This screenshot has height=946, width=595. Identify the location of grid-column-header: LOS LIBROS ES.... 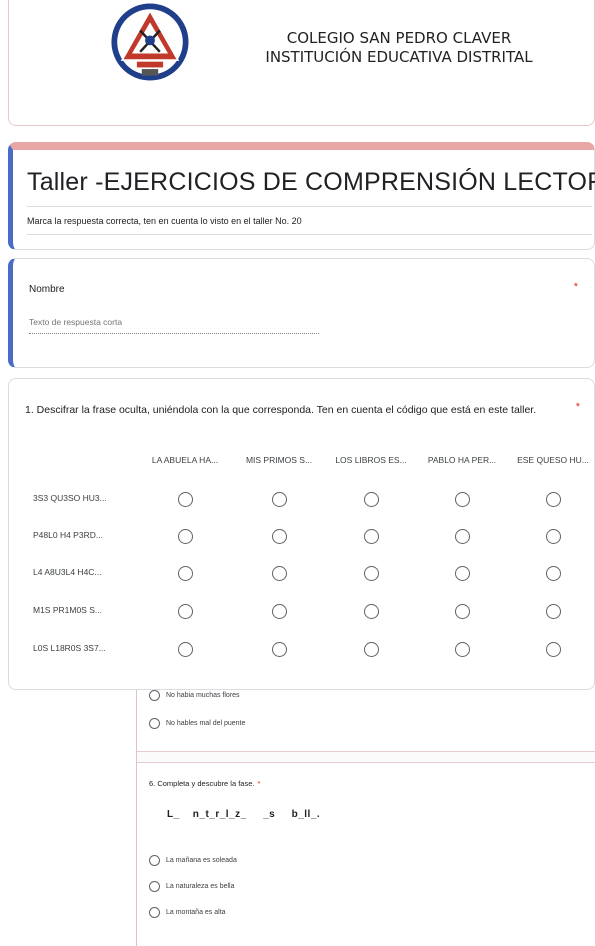
(371, 460).